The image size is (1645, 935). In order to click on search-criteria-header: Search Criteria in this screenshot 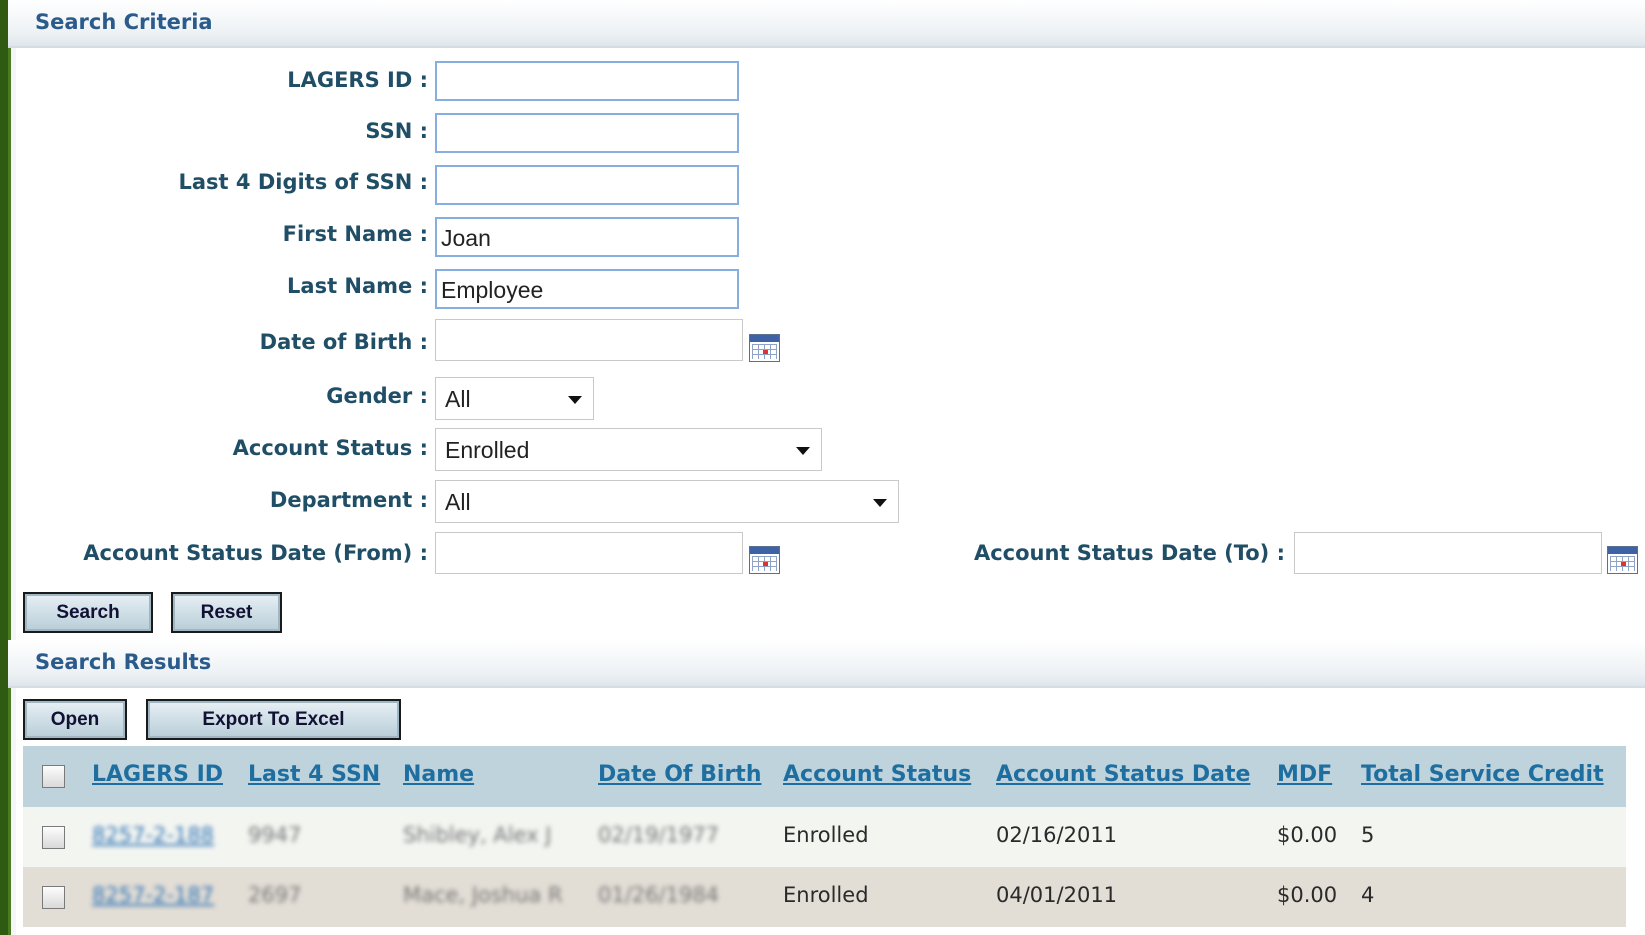, I will do `click(826, 24)`.